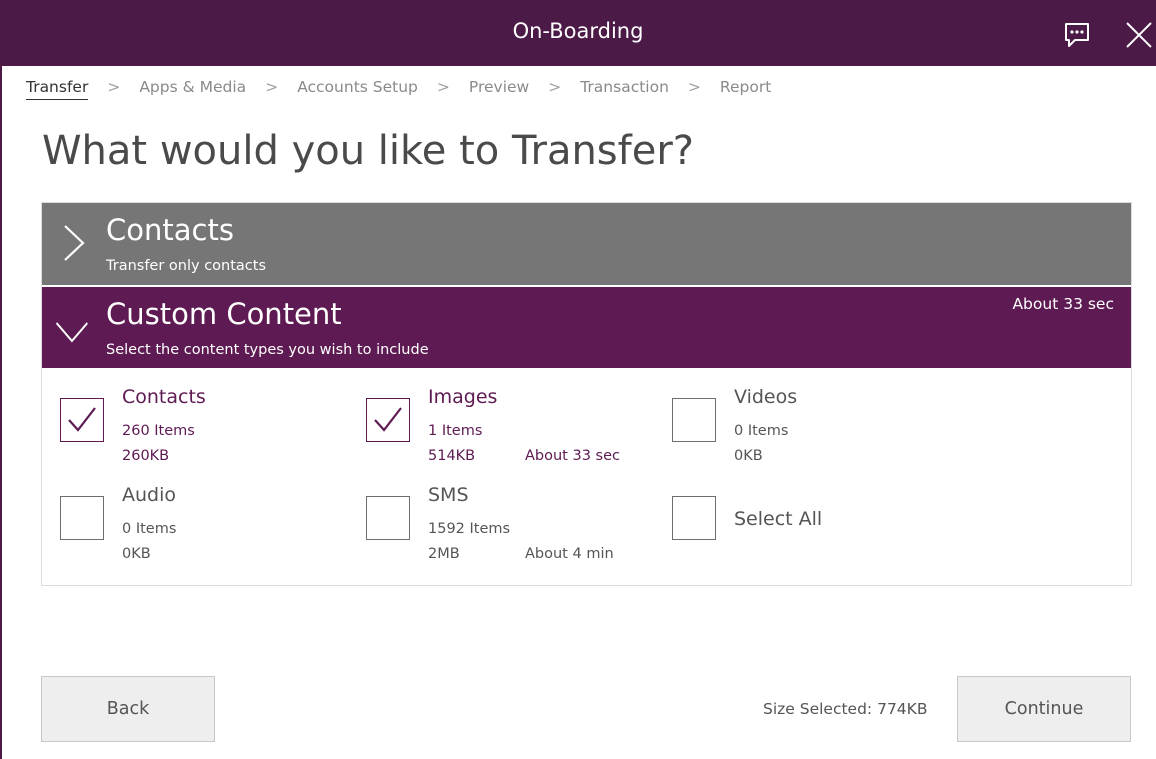 The image size is (1156, 759). I want to click on option-contacts: Contacts 260 Items 260KB, so click(205, 427).